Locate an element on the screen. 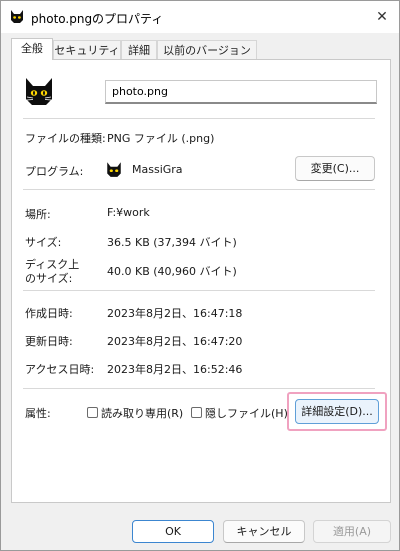 The width and height of the screenshot is (400, 551). hidden-checkbox-label: 隠しファイル(H) is located at coordinates (246, 413).